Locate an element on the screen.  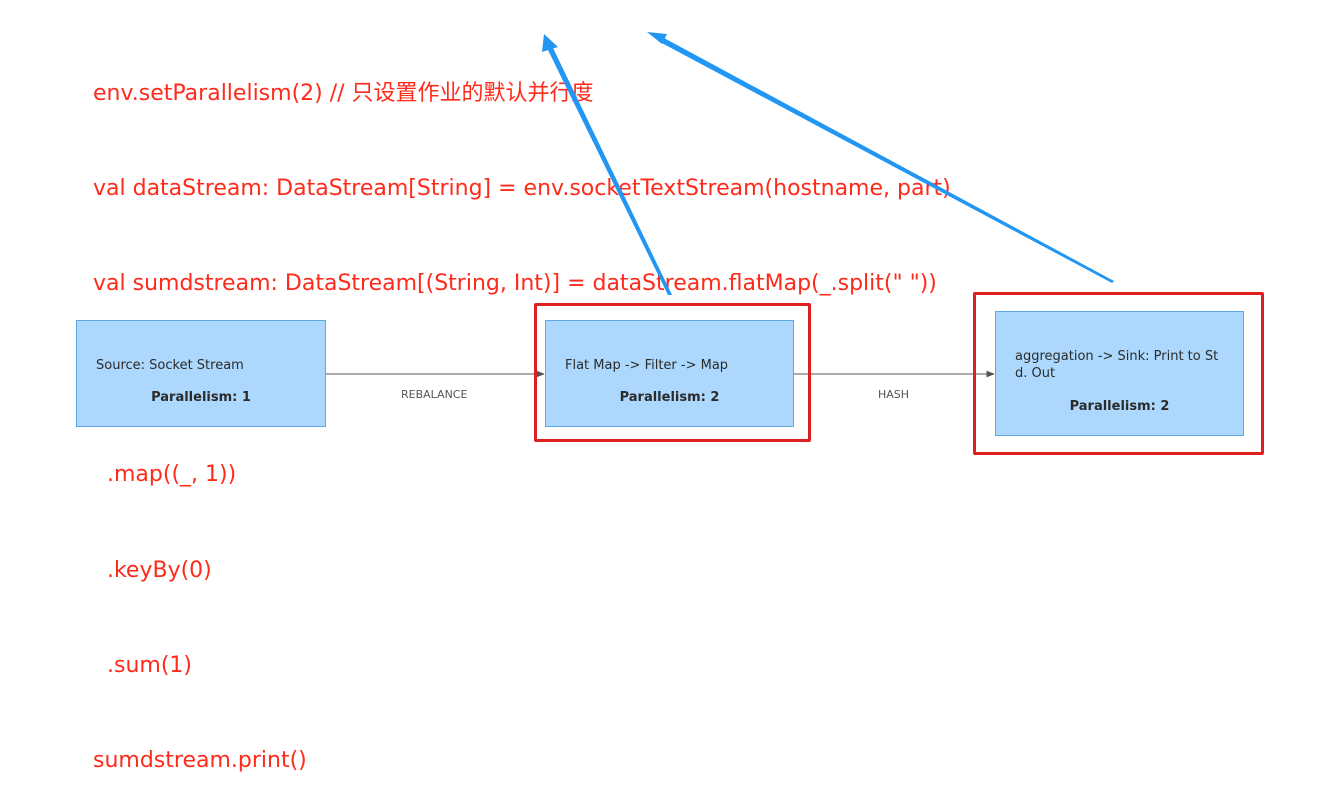
code-line-print: sumdstream.print() is located at coordinates (200, 761).